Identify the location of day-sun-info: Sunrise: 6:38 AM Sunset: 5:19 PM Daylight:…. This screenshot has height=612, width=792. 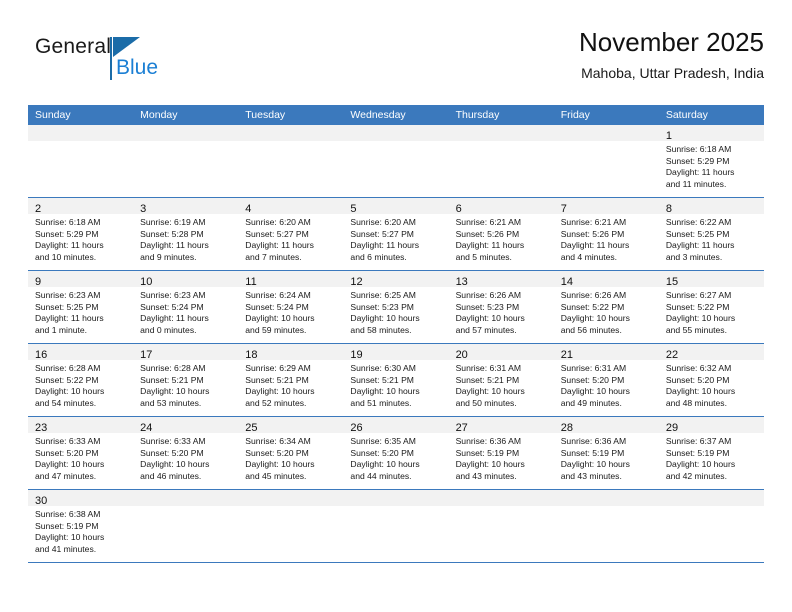
(80, 532).